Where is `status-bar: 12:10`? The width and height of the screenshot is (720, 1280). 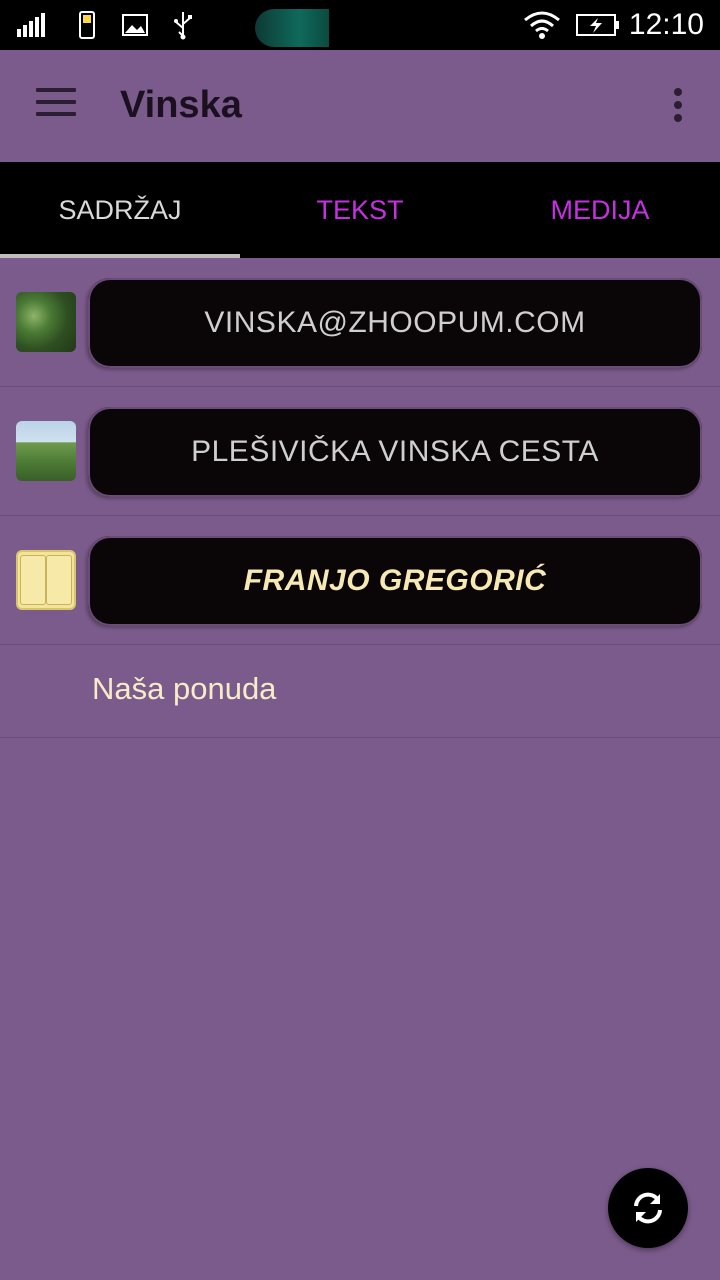
status-bar: 12:10 is located at coordinates (360, 25).